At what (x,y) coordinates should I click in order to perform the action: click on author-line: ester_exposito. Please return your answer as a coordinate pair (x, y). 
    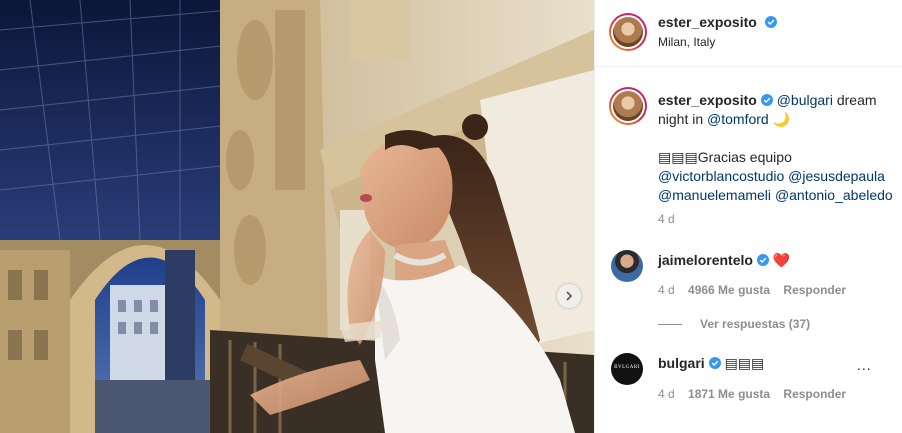
    Looking at the image, I should click on (718, 23).